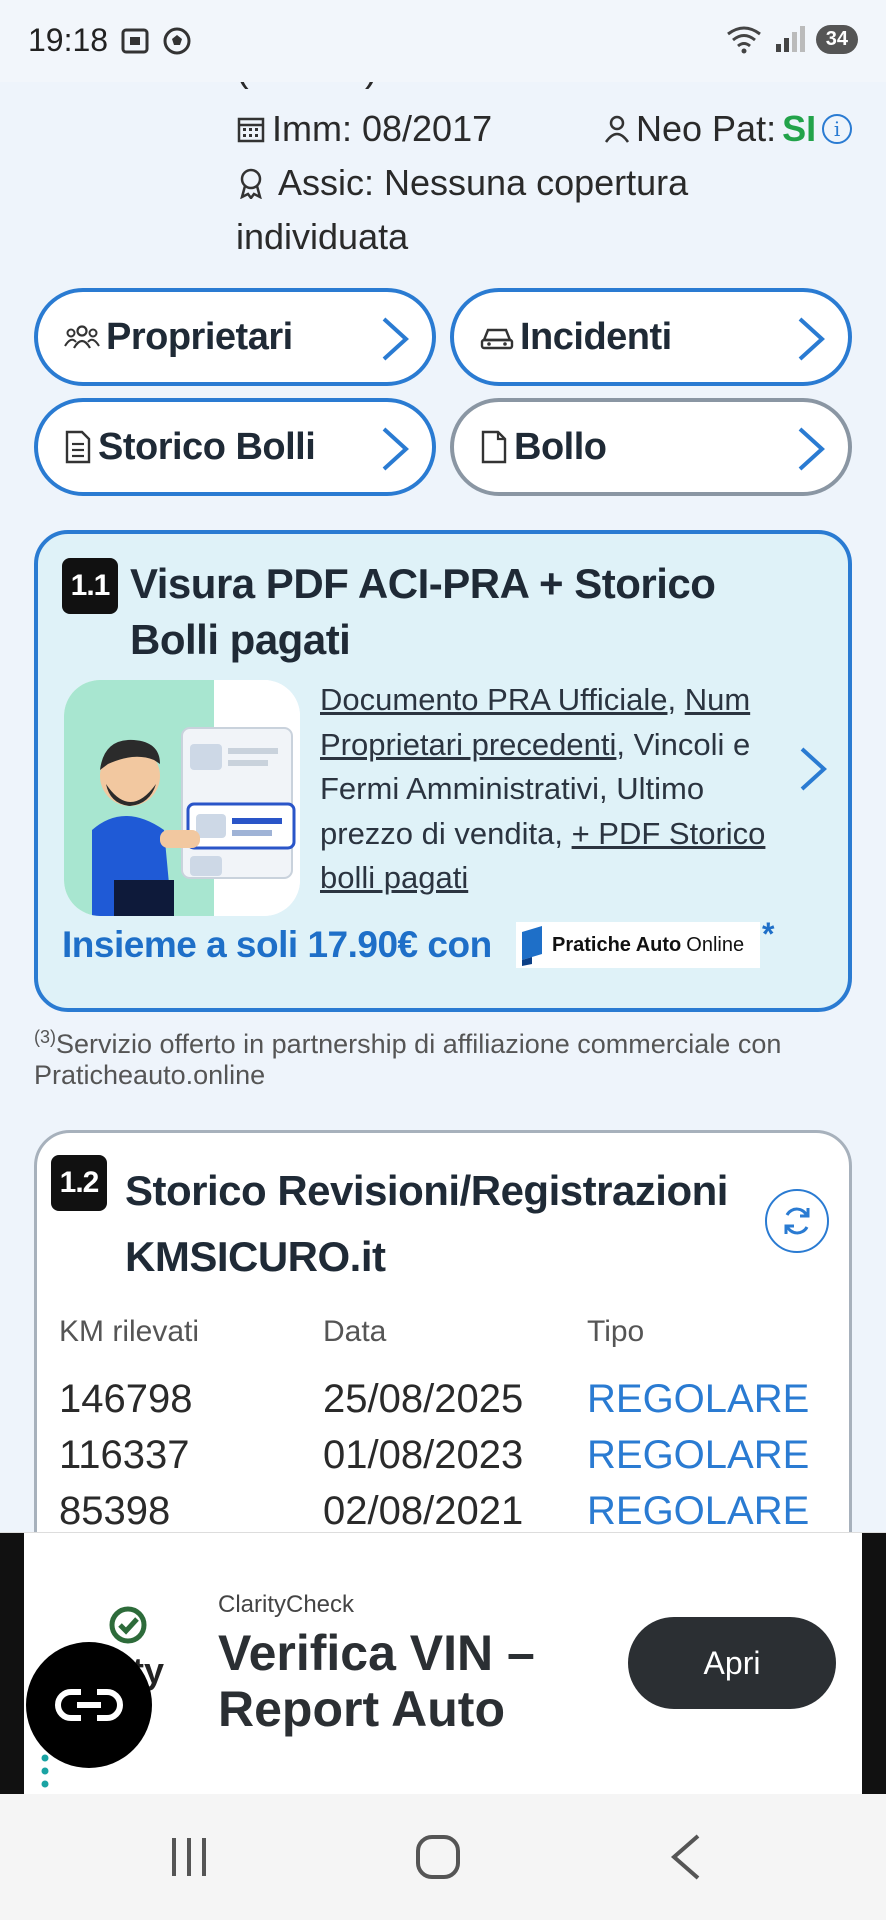  I want to click on section-badge: 1.2, so click(79, 1183).